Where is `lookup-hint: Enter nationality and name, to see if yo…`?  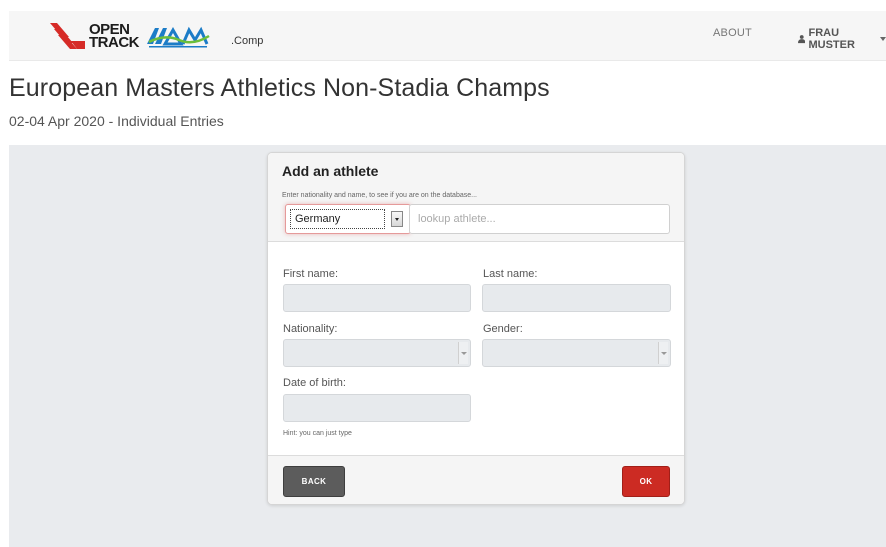
lookup-hint: Enter nationality and name, to see if yo… is located at coordinates (379, 195).